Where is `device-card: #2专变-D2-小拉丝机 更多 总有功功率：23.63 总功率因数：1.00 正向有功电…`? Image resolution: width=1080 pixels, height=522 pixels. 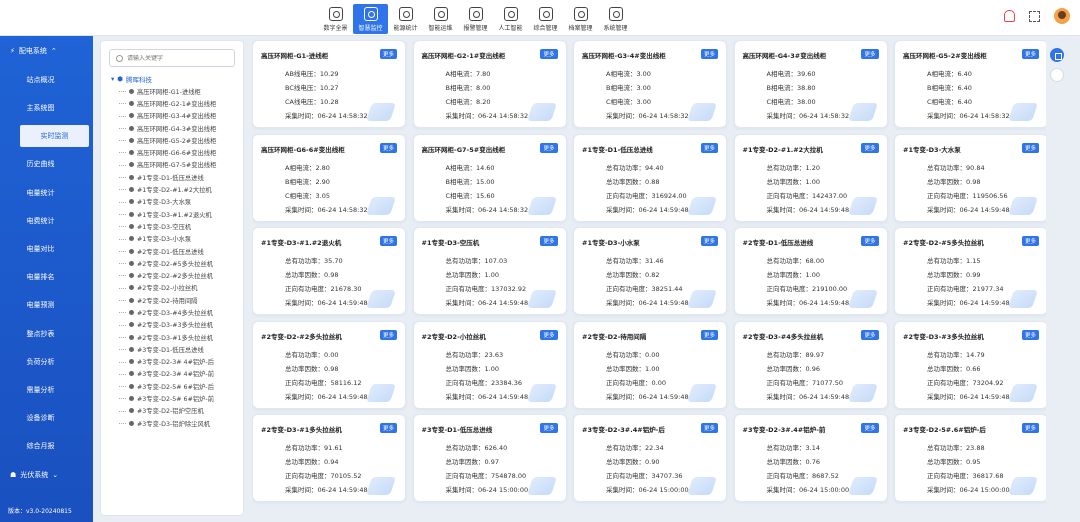 device-card: #2专变-D2-小拉丝机 更多 总有功功率：23.63 总功率因数：1.00 正向有功电… is located at coordinates (489, 364).